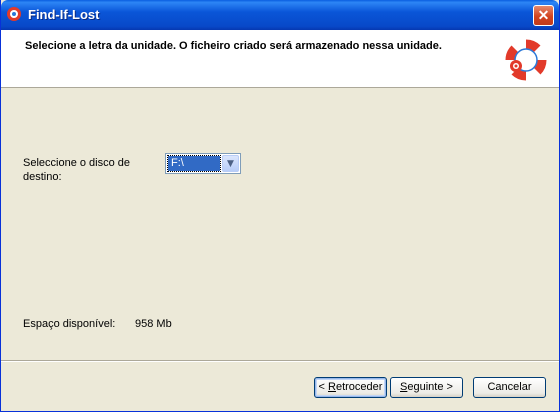  I want to click on back-mnemonic: R, so click(332, 387).